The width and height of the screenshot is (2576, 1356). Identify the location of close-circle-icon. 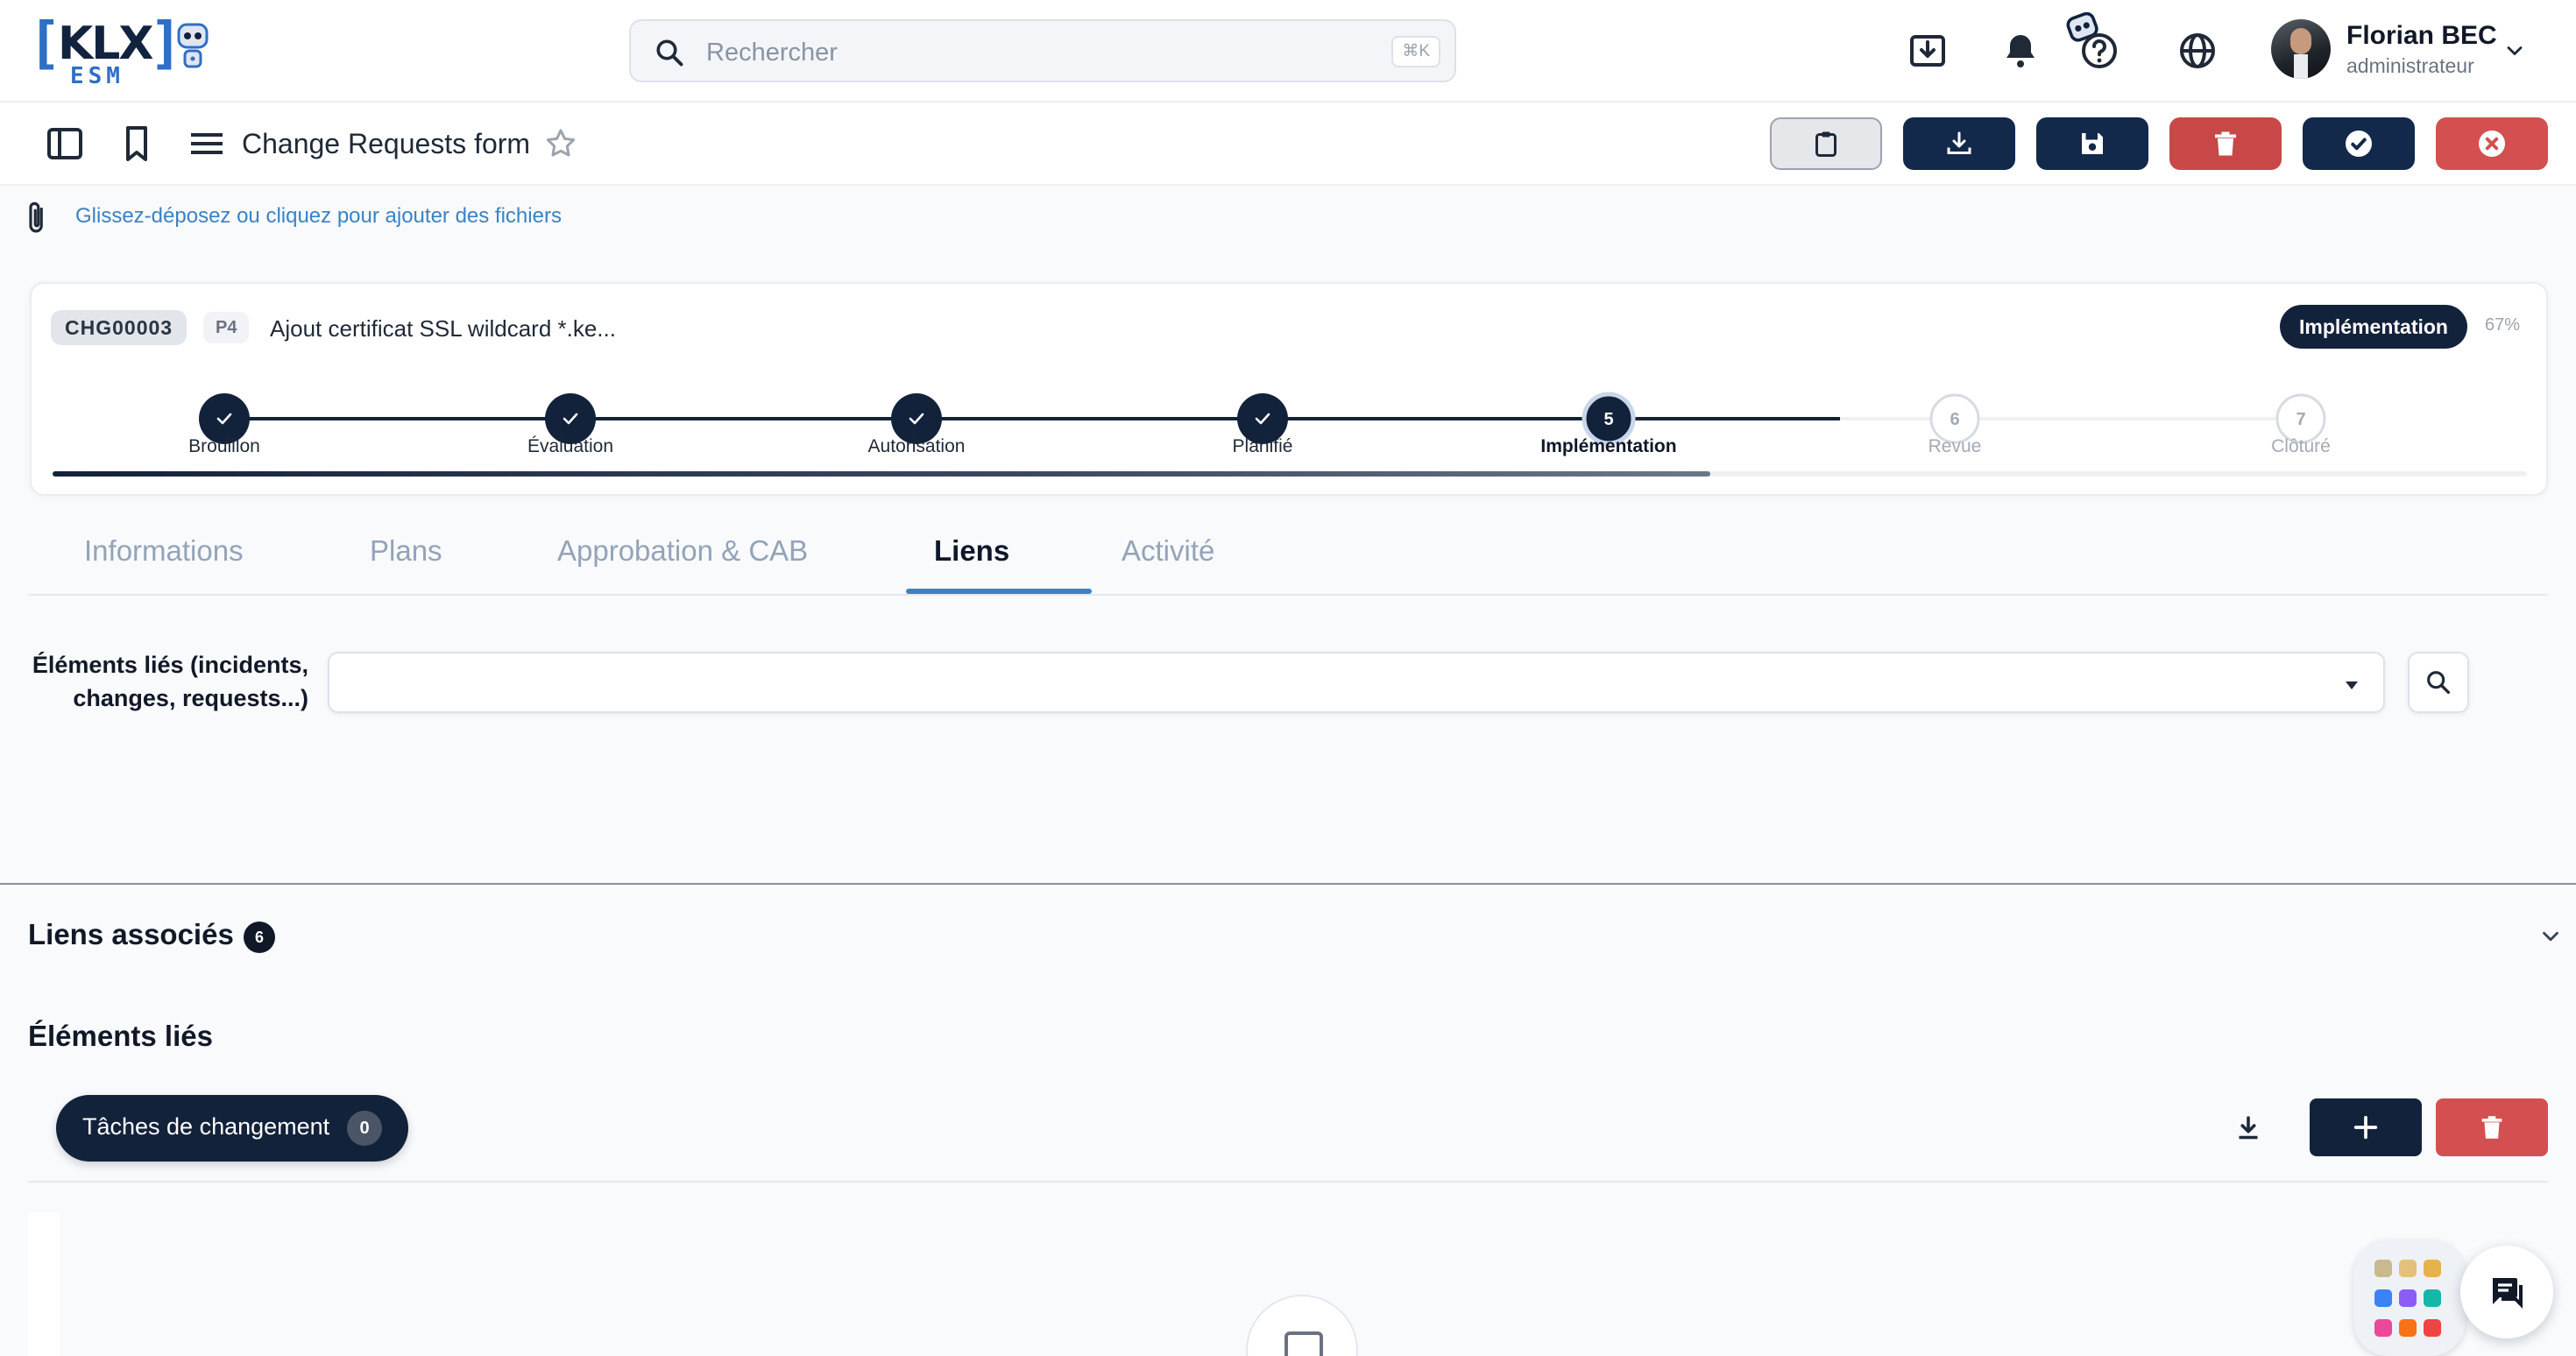
(2492, 144).